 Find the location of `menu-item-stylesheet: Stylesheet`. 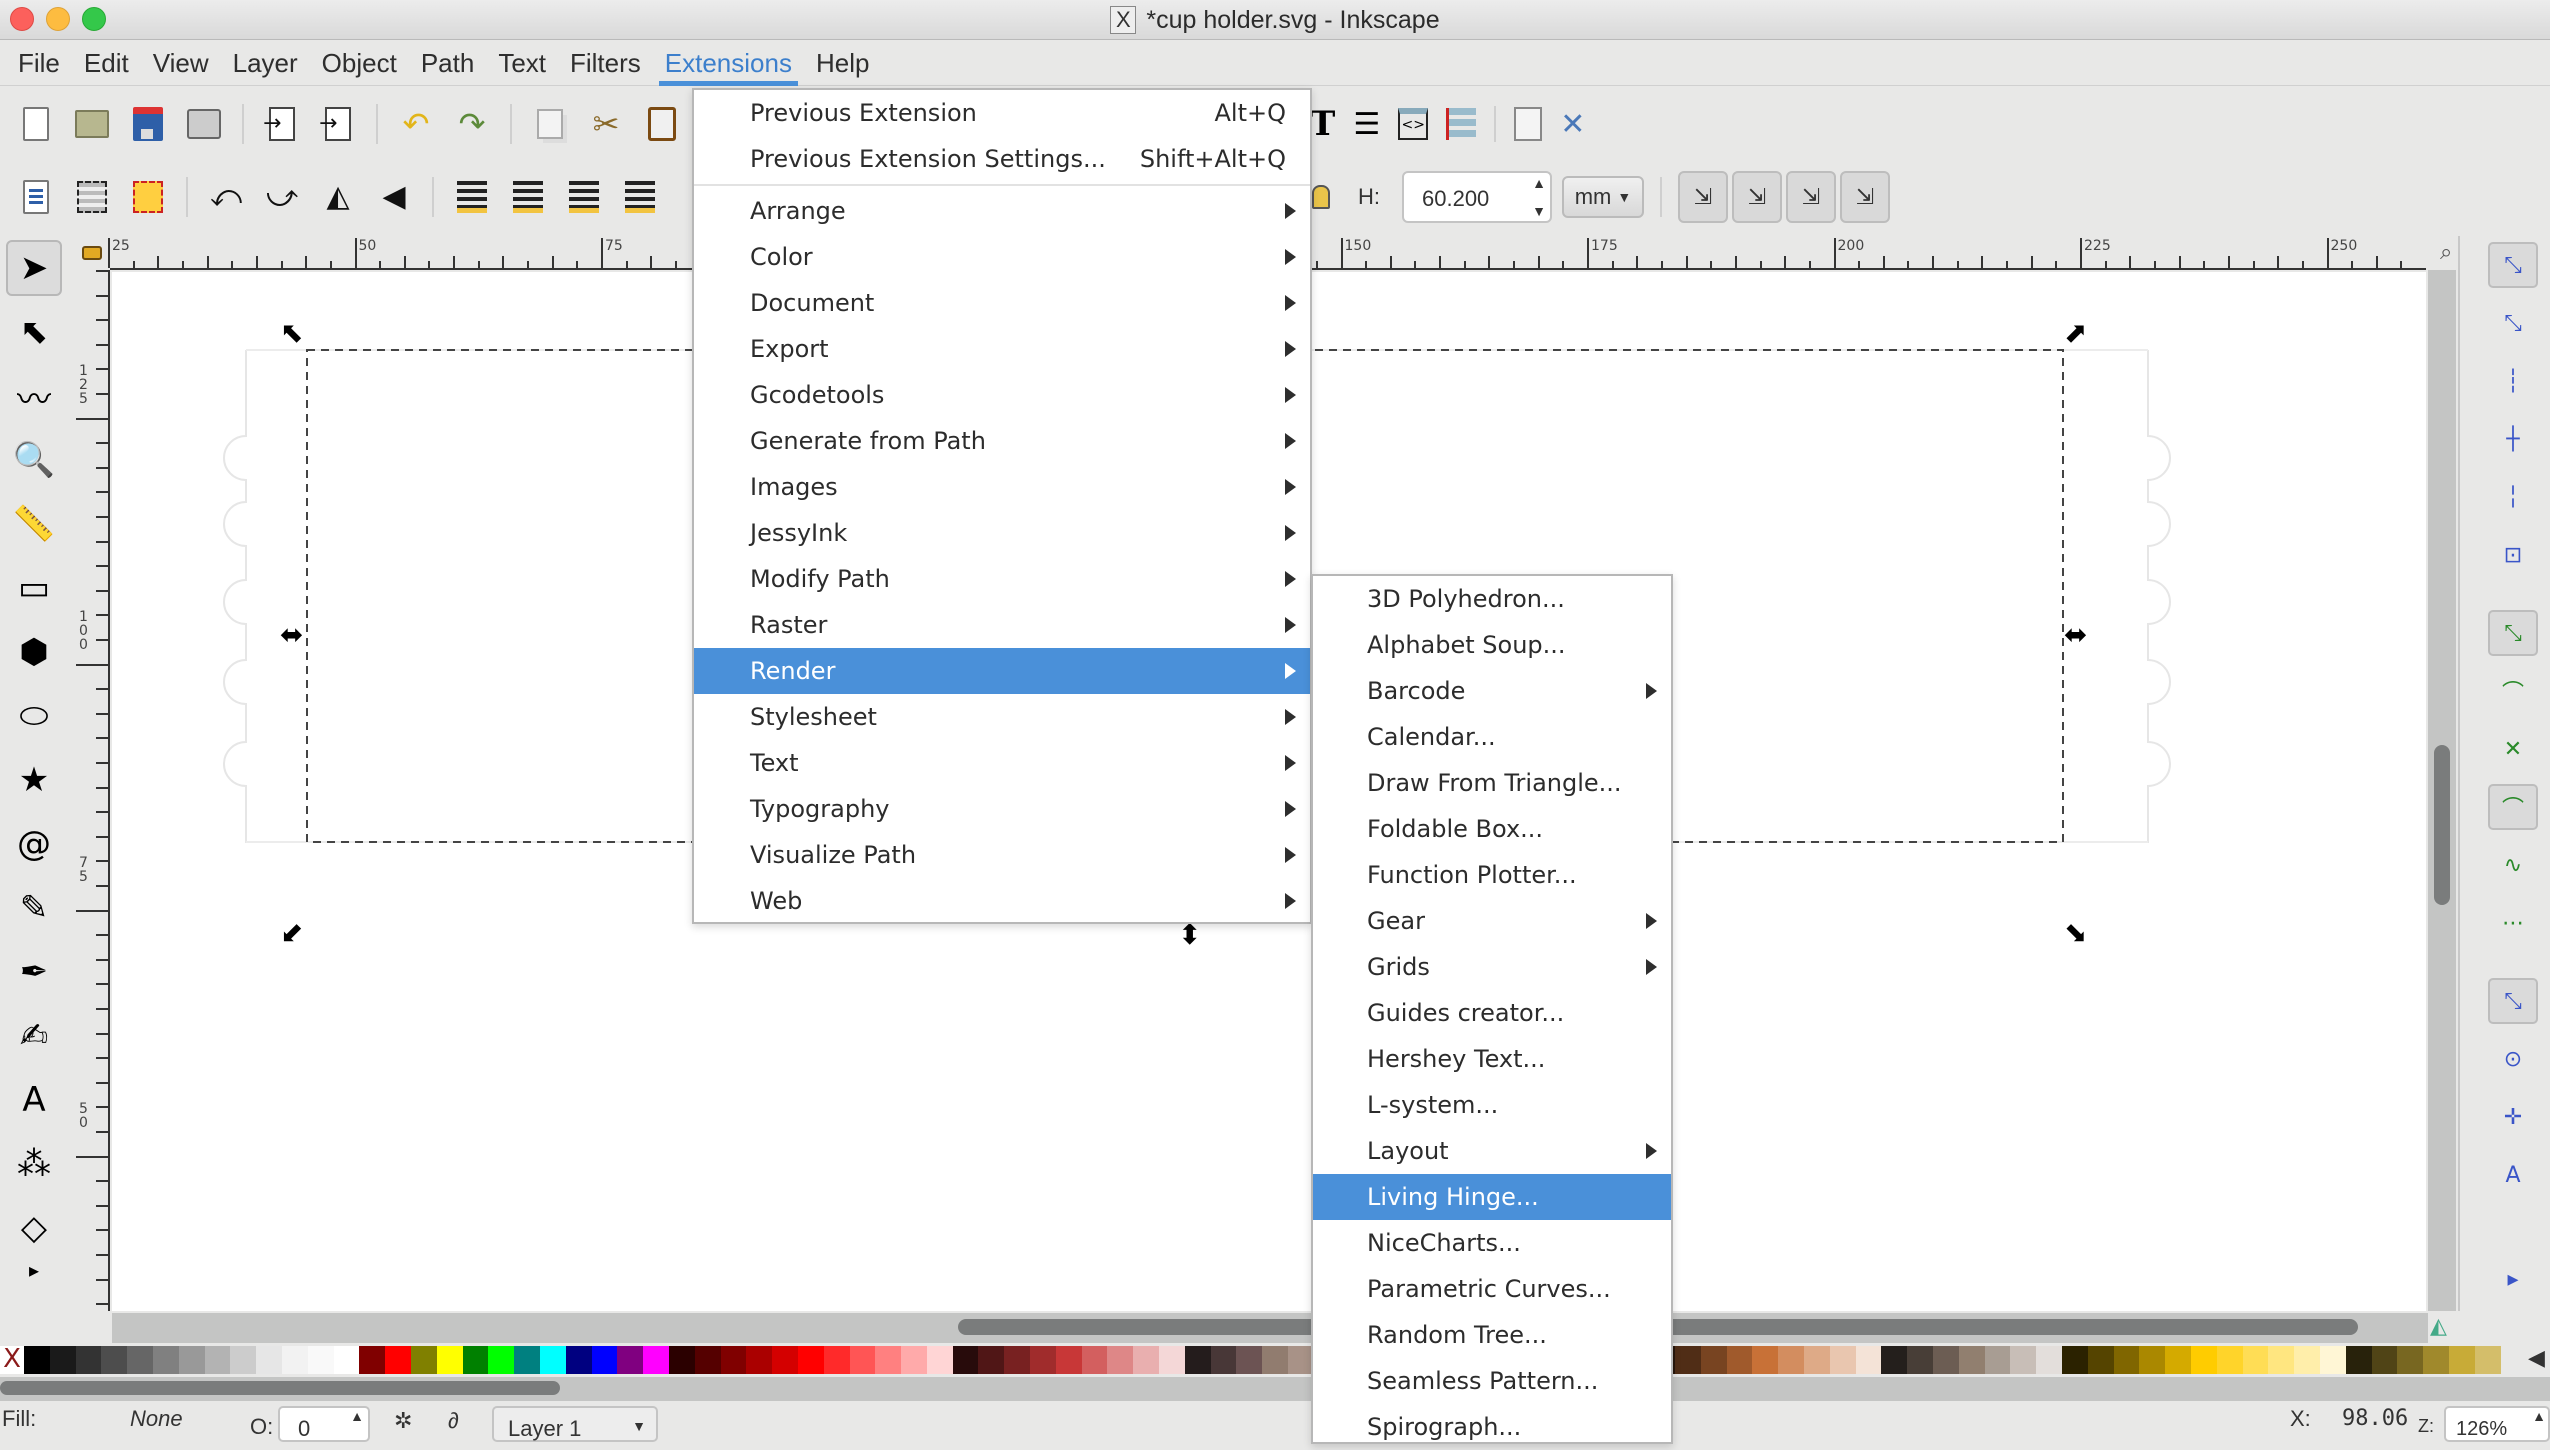

menu-item-stylesheet: Stylesheet is located at coordinates (1002, 717).